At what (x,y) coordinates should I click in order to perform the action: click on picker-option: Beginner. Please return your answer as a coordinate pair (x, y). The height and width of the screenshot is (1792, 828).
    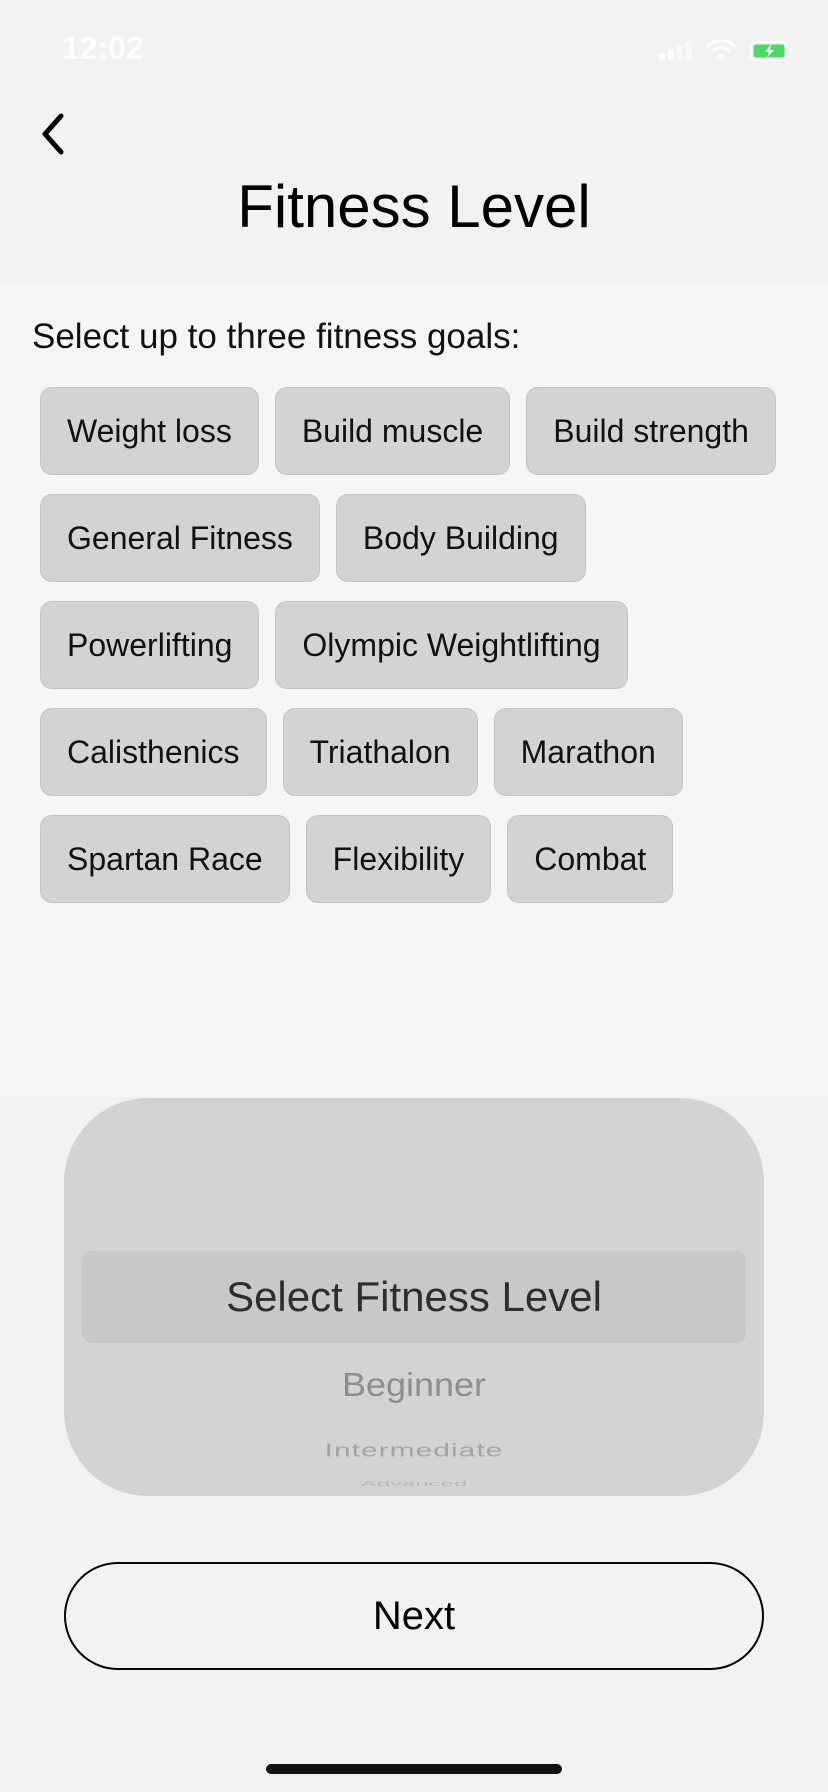
    Looking at the image, I should click on (414, 1385).